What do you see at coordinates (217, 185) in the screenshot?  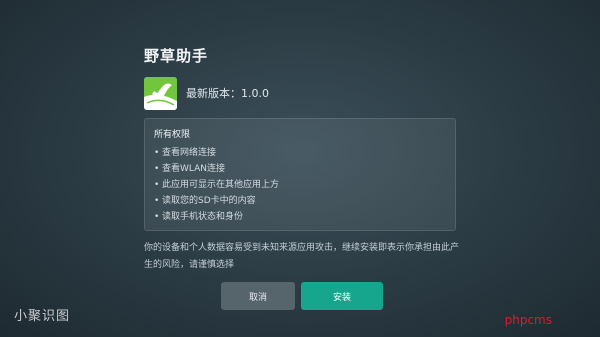 I see `permission-item: • 此应用可显示在其他应用上方` at bounding box center [217, 185].